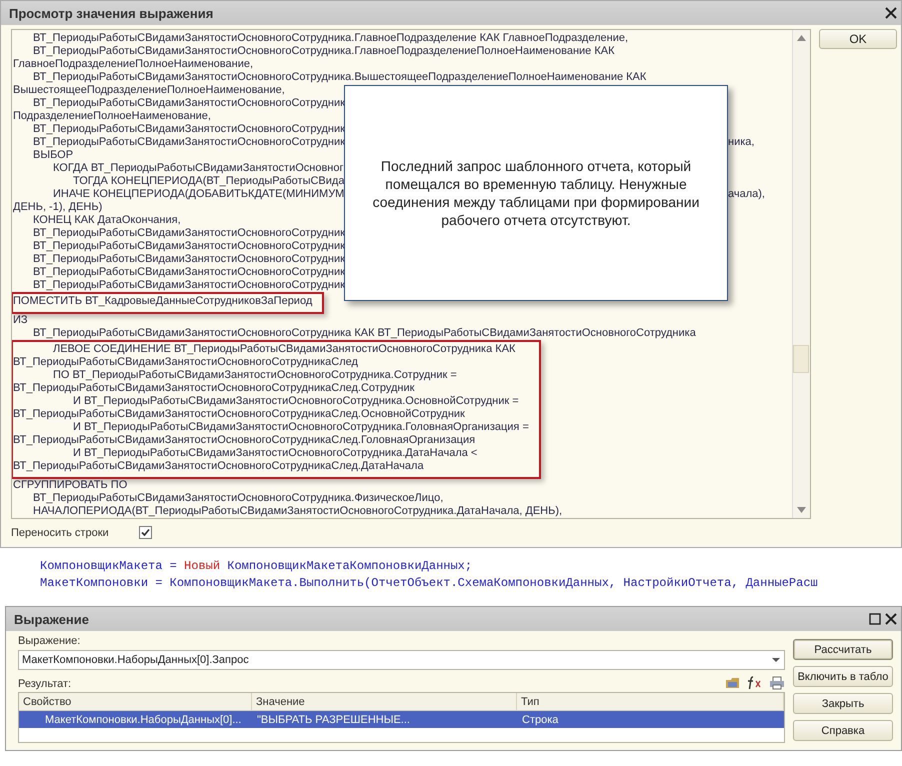  Describe the element at coordinates (106, 220) in the screenshot. I see `code-line: КОНЕЦ КАК ДатаОкончания,` at that location.